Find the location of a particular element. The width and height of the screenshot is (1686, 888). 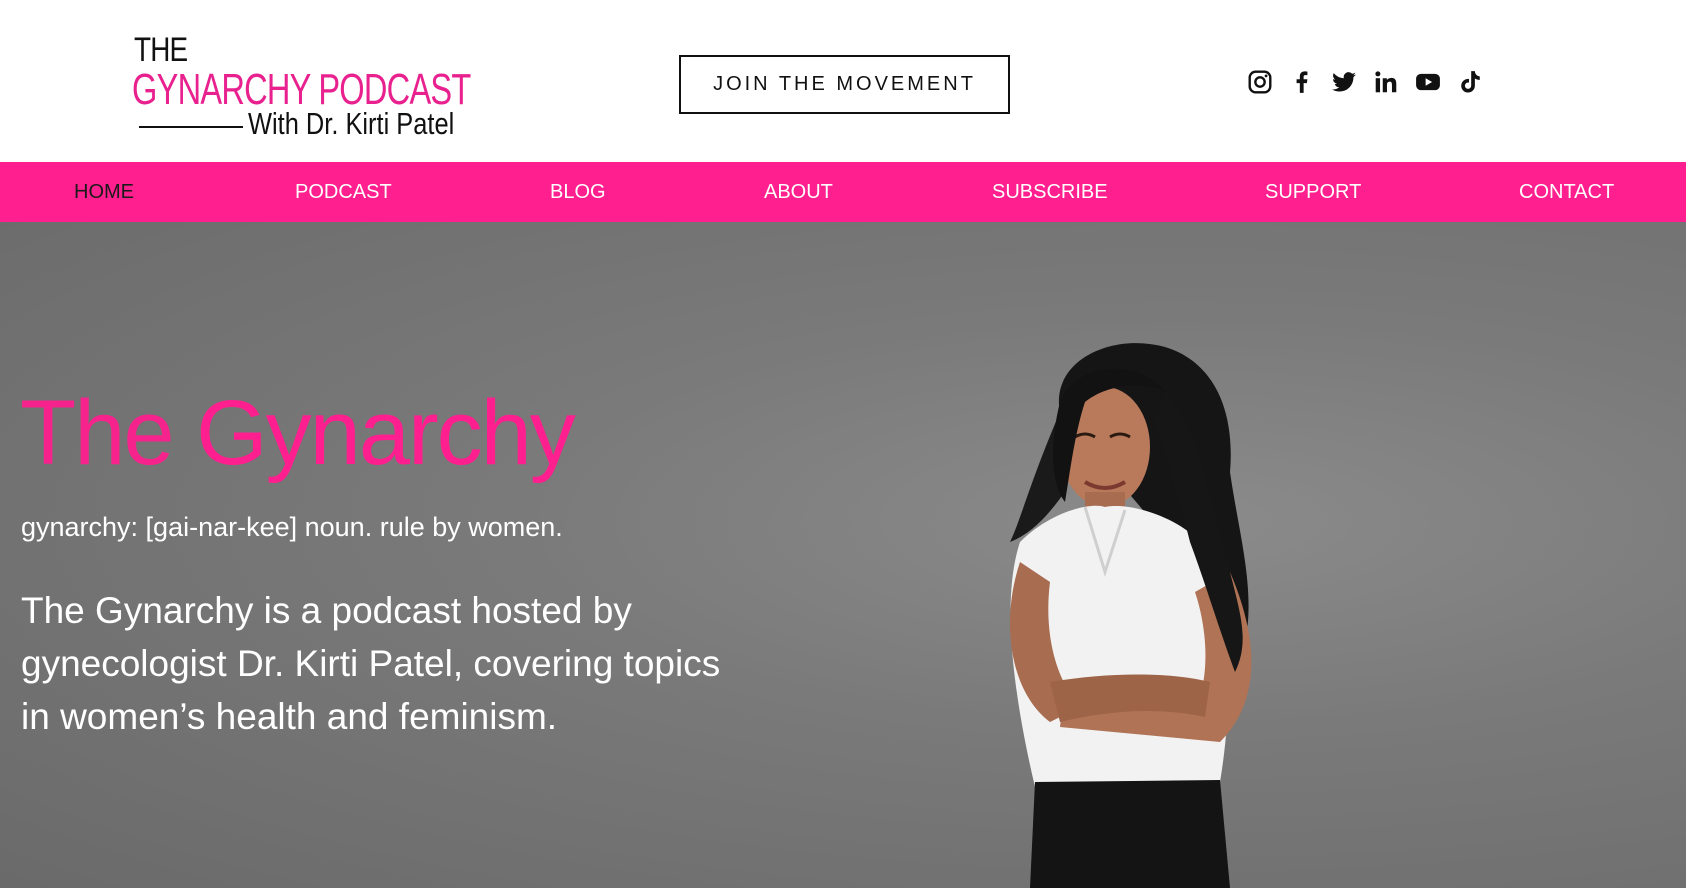

hero-title-the: The is located at coordinates (97, 433).